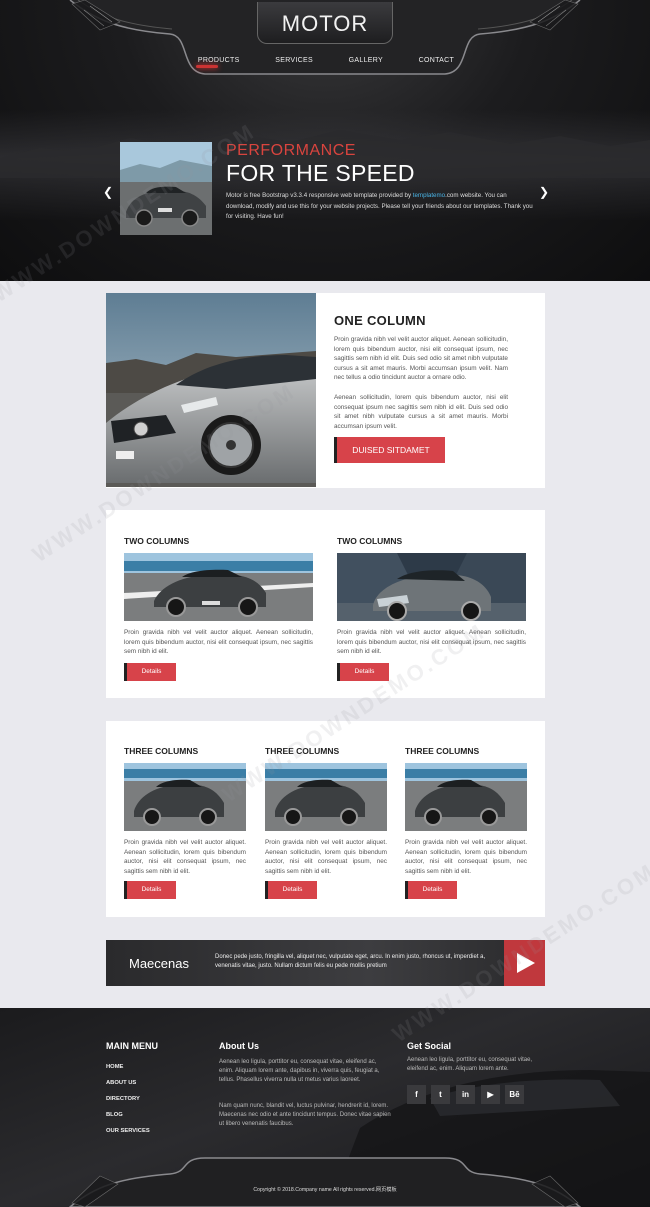 This screenshot has height=1207, width=650. What do you see at coordinates (207, 66) in the screenshot?
I see `nav-active-indicator` at bounding box center [207, 66].